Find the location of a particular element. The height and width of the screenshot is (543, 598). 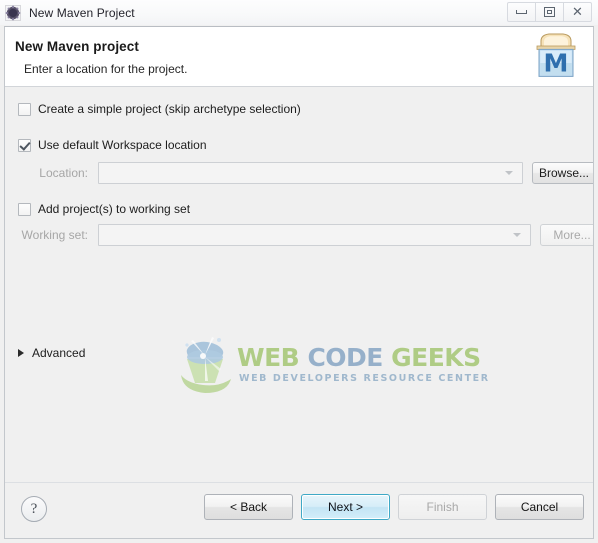

location-combo is located at coordinates (310, 173).